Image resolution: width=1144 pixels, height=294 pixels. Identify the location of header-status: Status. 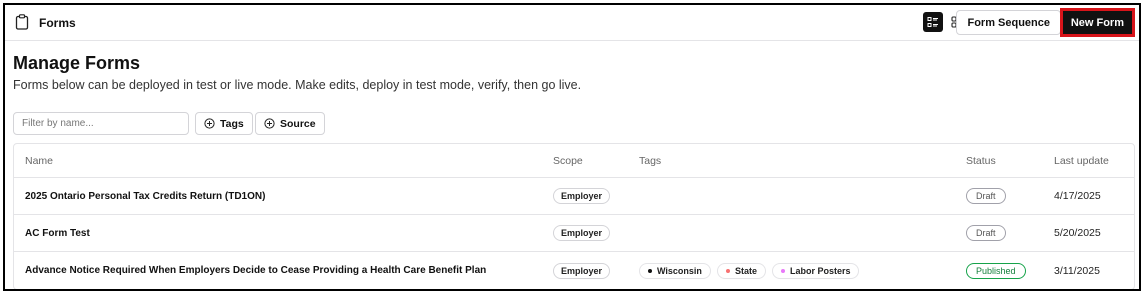
(981, 160).